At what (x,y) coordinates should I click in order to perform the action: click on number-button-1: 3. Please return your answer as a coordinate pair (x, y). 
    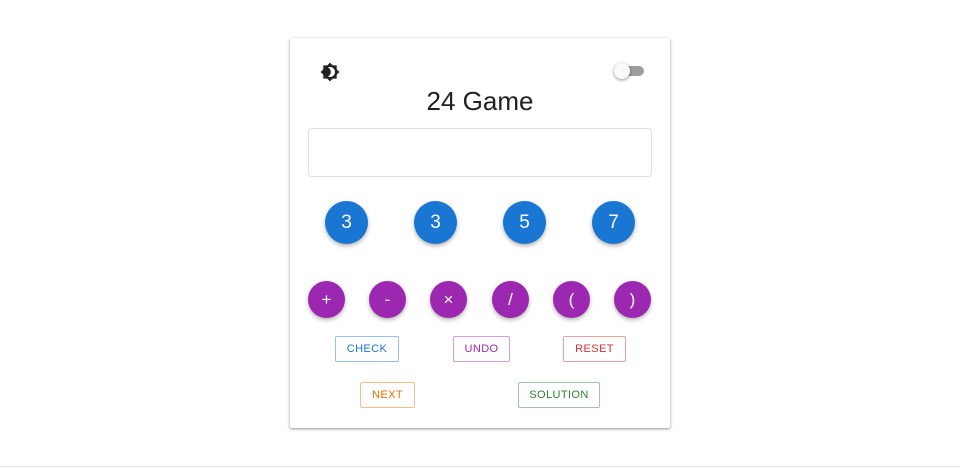
    Looking at the image, I should click on (346, 222).